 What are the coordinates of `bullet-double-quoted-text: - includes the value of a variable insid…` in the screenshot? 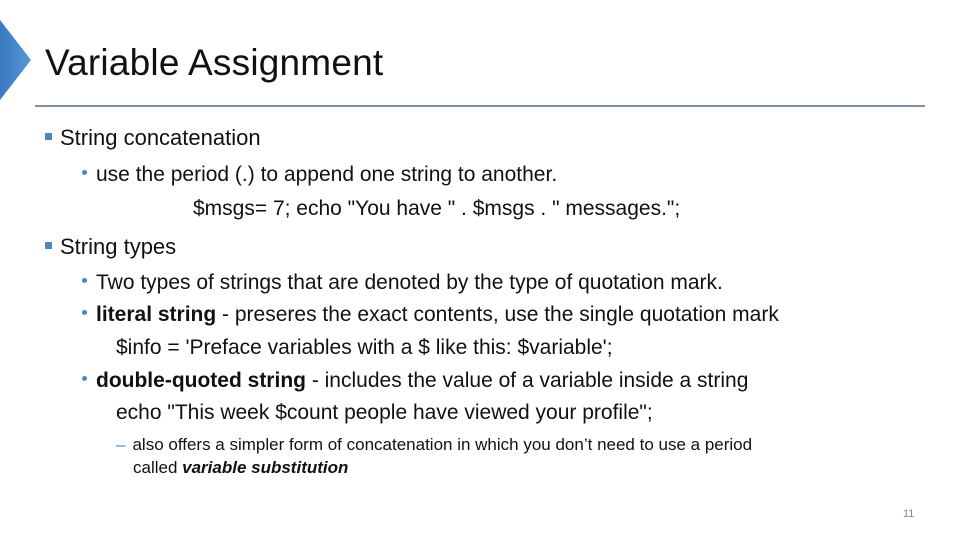 It's located at (527, 380).